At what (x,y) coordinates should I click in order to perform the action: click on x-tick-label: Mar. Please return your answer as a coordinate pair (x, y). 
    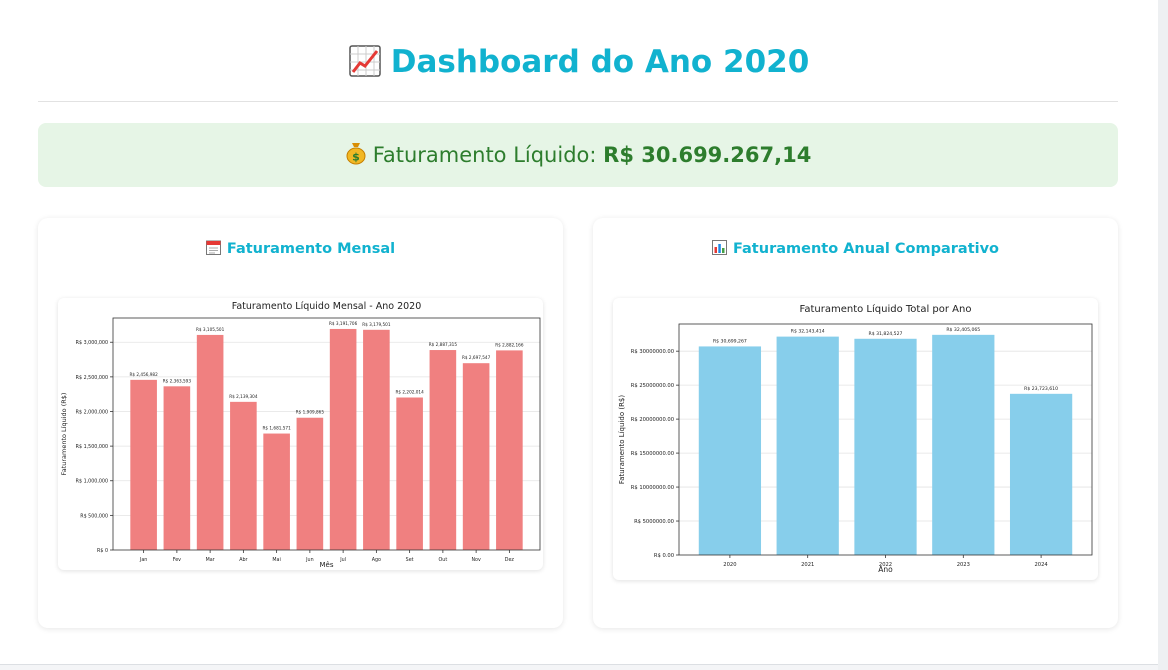
    Looking at the image, I should click on (210, 560).